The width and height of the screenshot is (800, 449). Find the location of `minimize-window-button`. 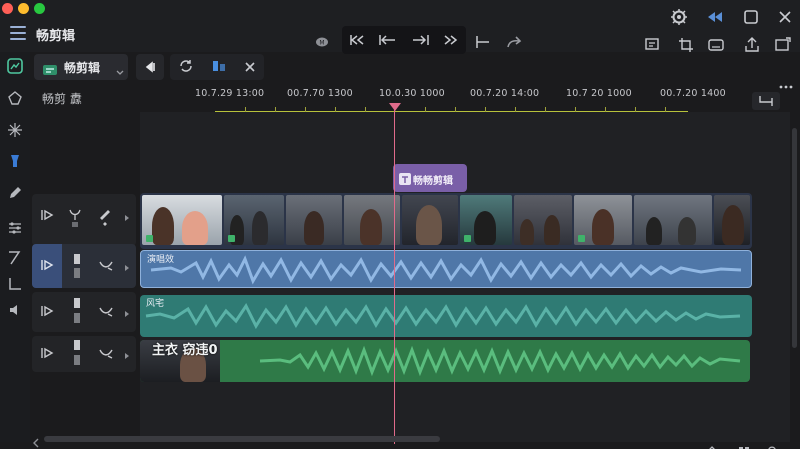

minimize-window-button is located at coordinates (23, 8).